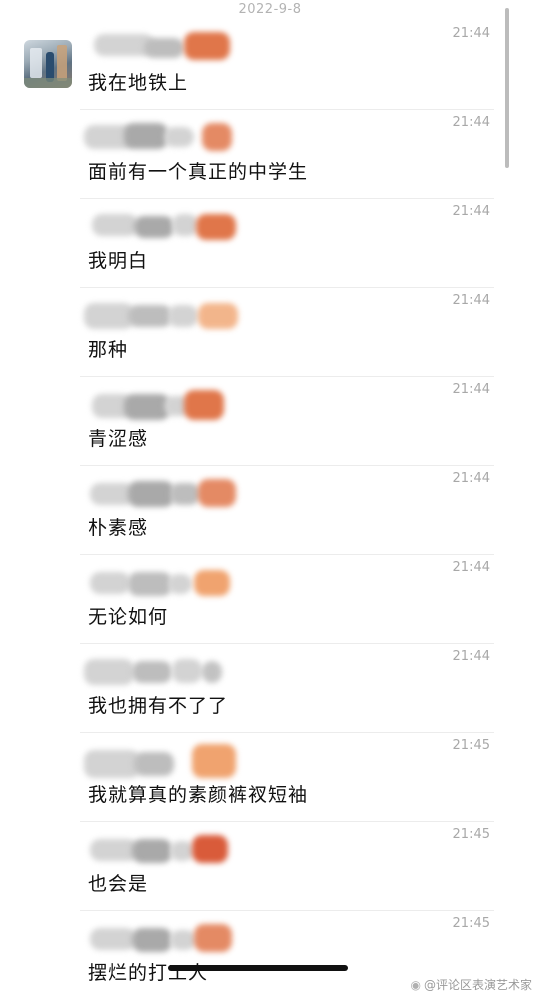  I want to click on chat-message: 21:44 我在地铁上, so click(287, 65).